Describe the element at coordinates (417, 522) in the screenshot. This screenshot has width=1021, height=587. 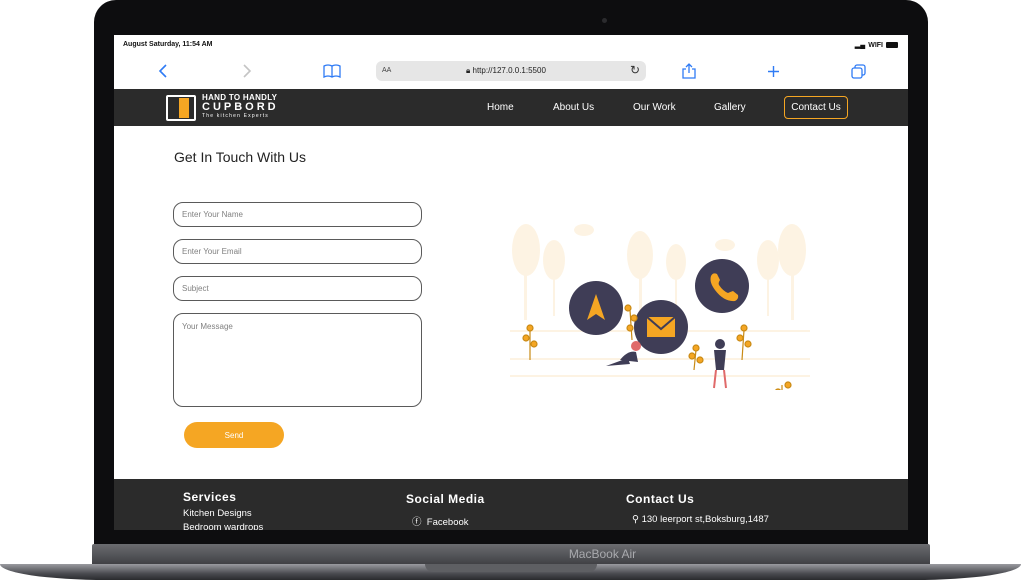
I see `facebook-icon: ⓕ` at that location.